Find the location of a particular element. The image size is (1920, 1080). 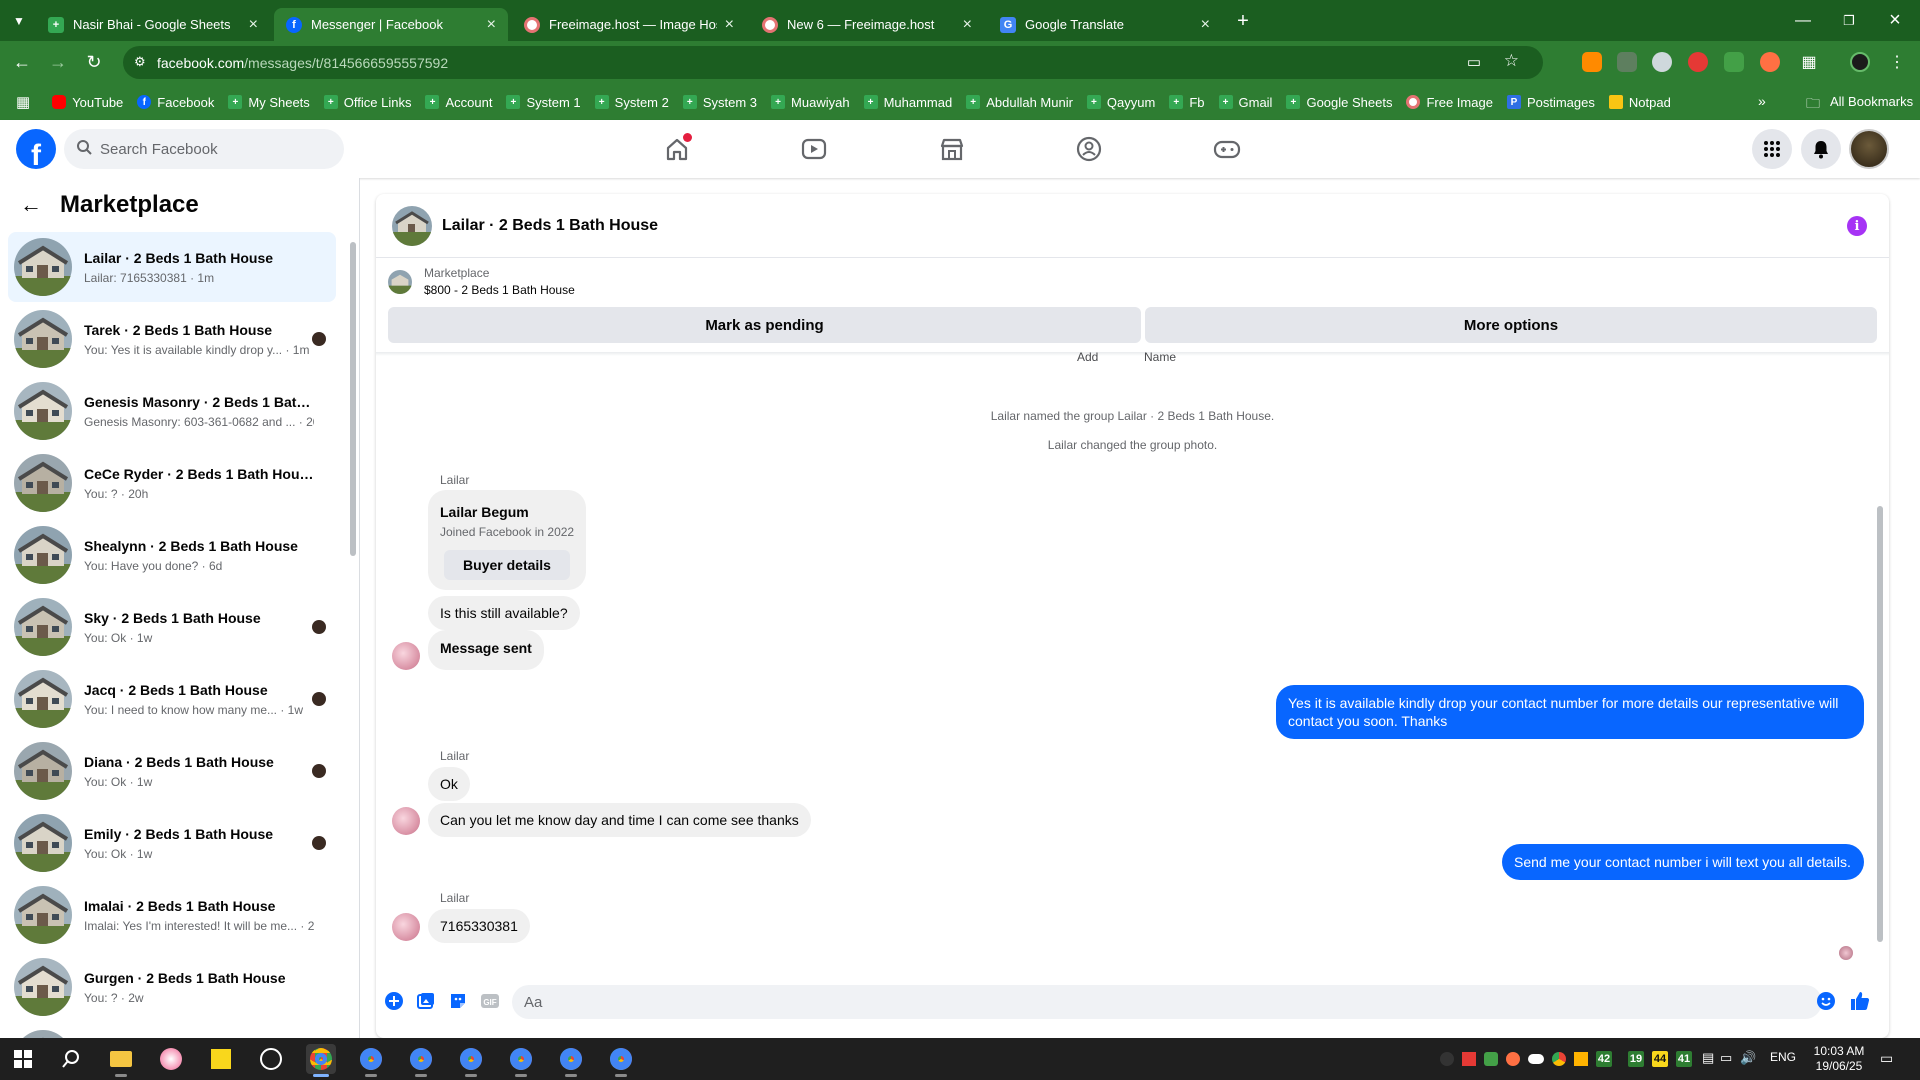

chatgpt-icon is located at coordinates (271, 1059).